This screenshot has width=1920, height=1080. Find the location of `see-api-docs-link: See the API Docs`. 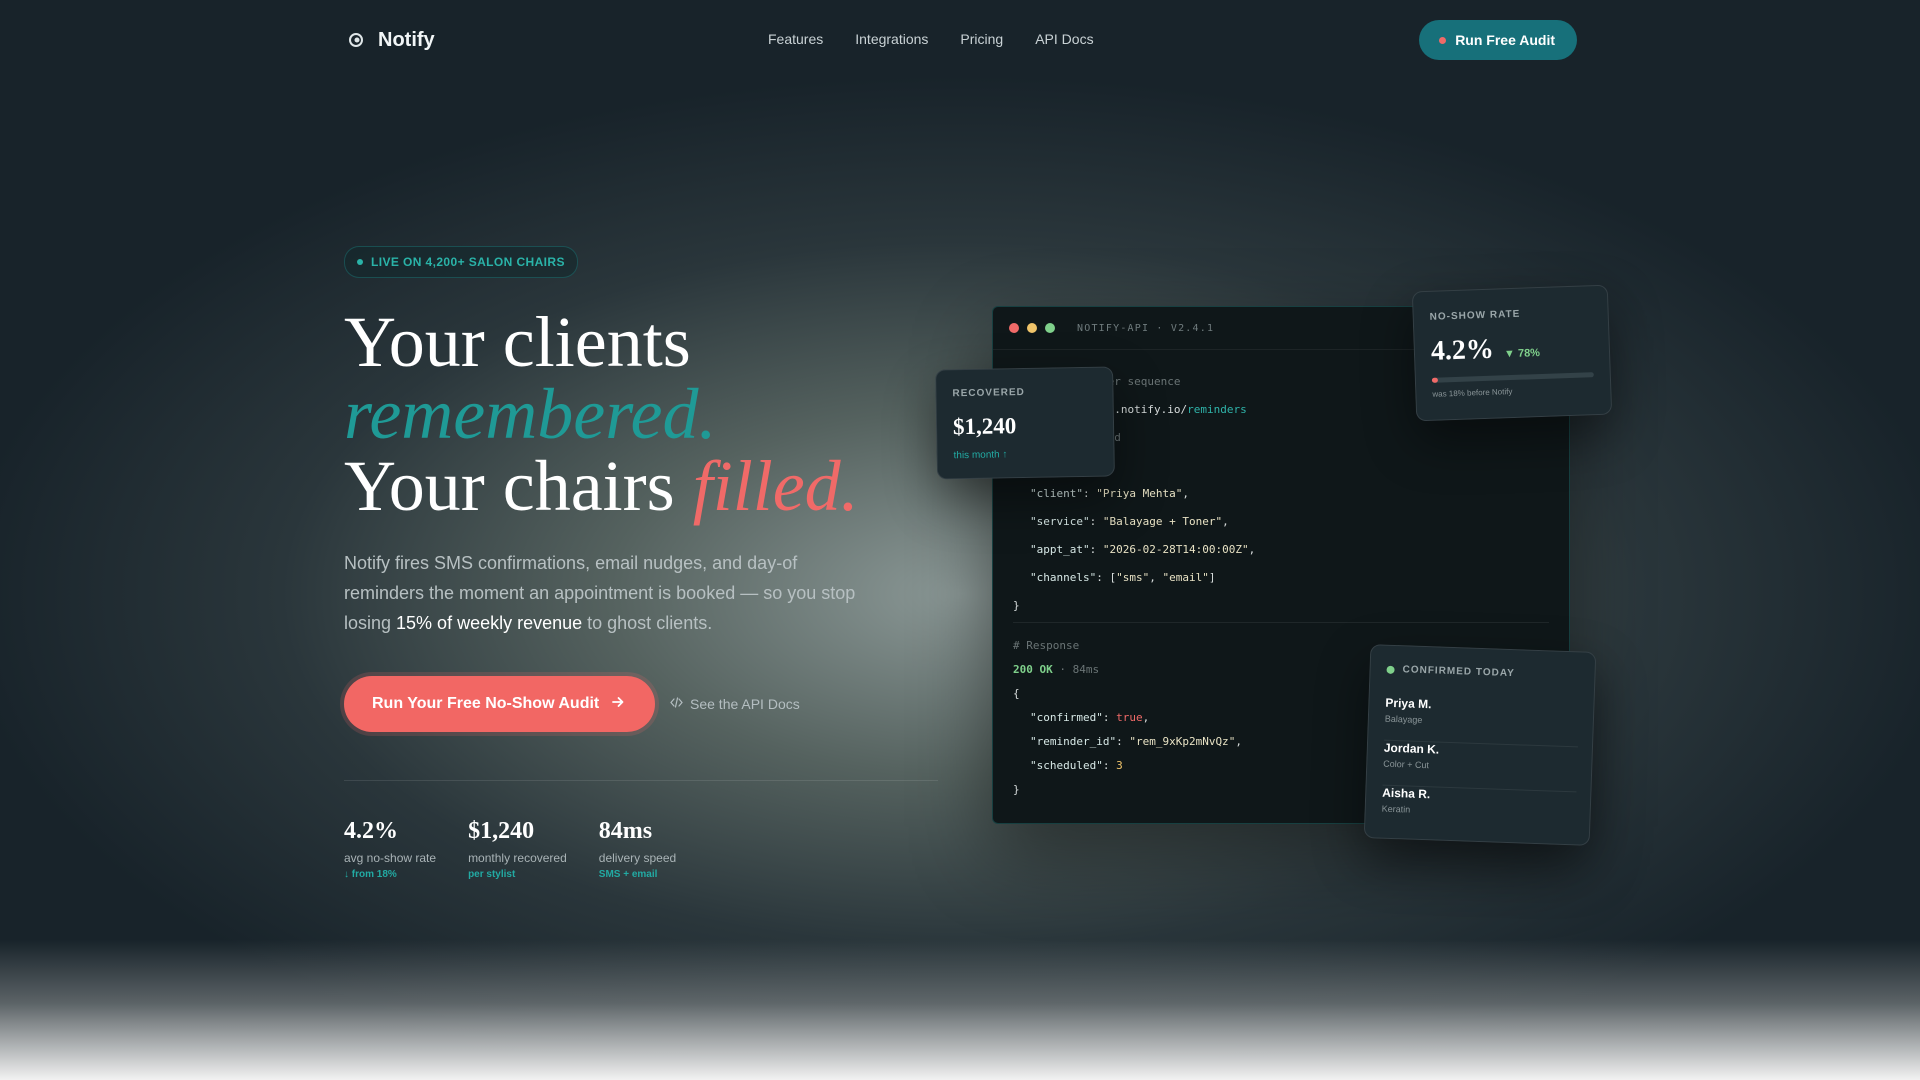

see-api-docs-link: See the API Docs is located at coordinates (735, 704).